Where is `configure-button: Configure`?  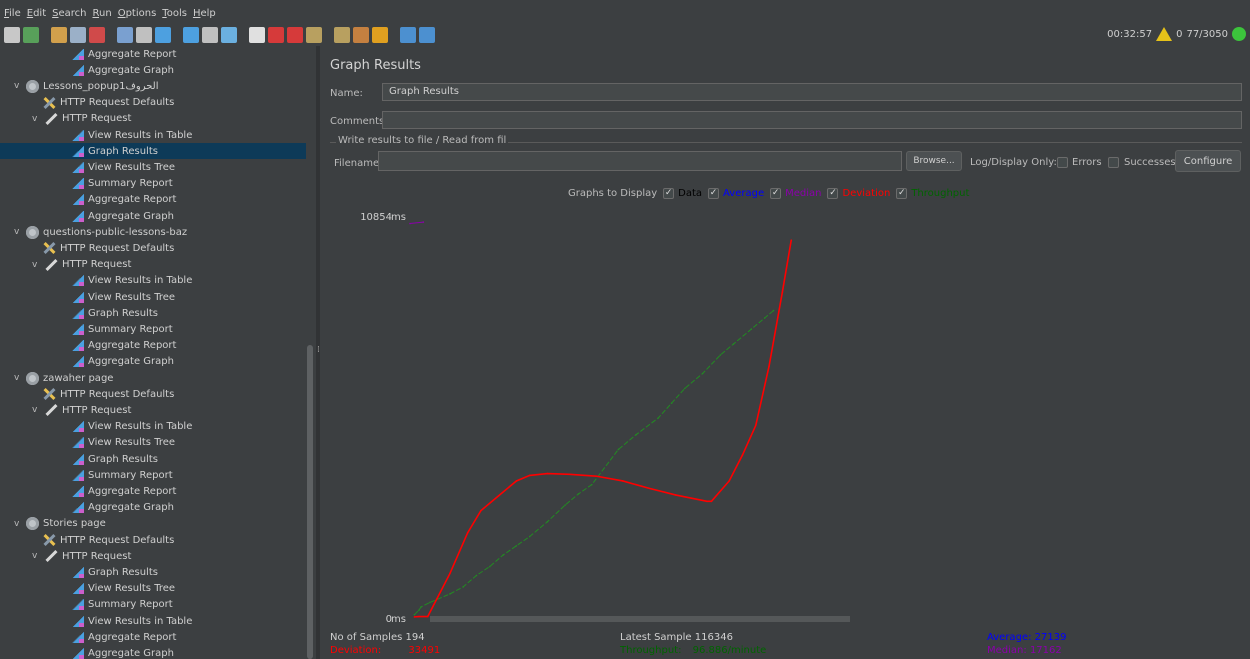
configure-button: Configure is located at coordinates (1208, 161).